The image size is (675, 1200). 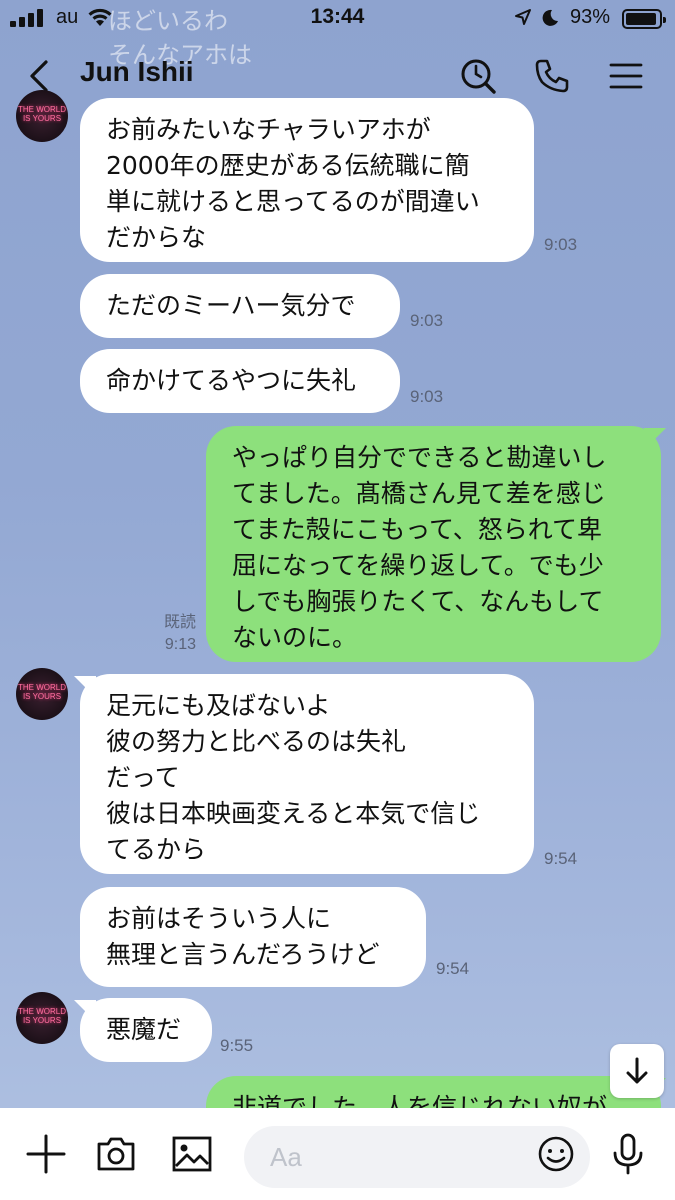 What do you see at coordinates (137, 71) in the screenshot?
I see `chat-title: Jun Ishii` at bounding box center [137, 71].